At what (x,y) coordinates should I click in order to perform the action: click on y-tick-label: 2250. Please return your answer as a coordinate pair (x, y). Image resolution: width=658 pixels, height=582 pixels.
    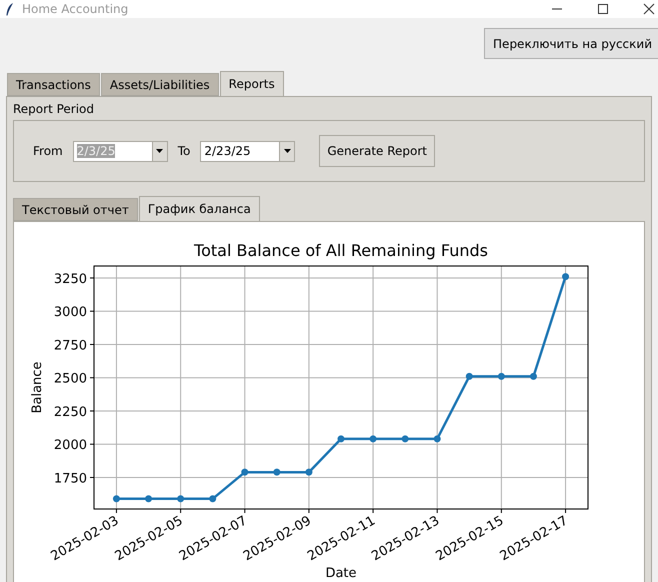
    Looking at the image, I should click on (70, 412).